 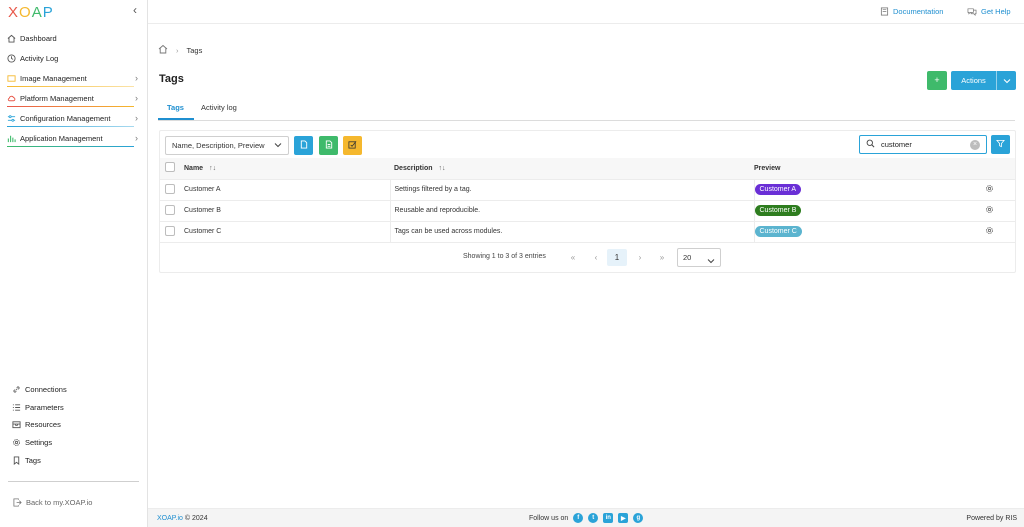 What do you see at coordinates (218, 145) in the screenshot?
I see `column-select-value: Name, Description, Preview` at bounding box center [218, 145].